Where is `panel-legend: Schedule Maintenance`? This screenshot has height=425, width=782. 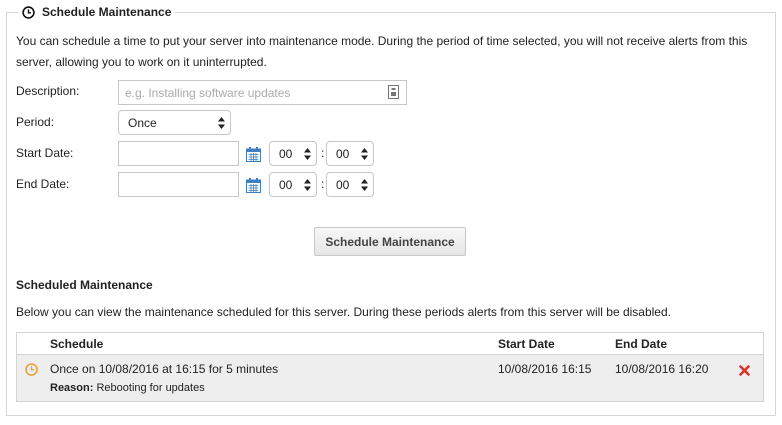 panel-legend: Schedule Maintenance is located at coordinates (97, 12).